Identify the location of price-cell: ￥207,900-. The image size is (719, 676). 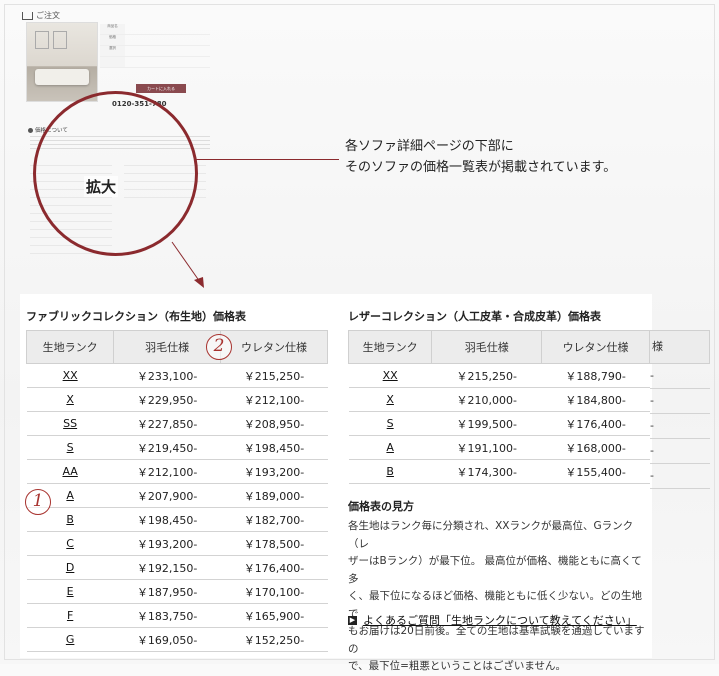
(167, 495).